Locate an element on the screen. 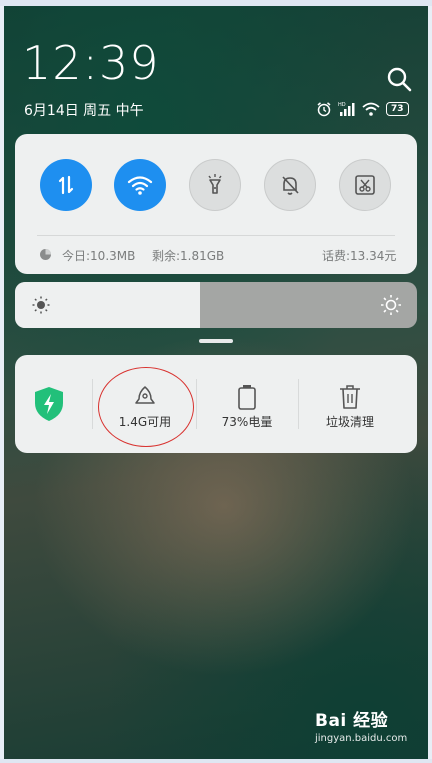 This screenshot has width=432, height=763. wifi-toggle is located at coordinates (140, 185).